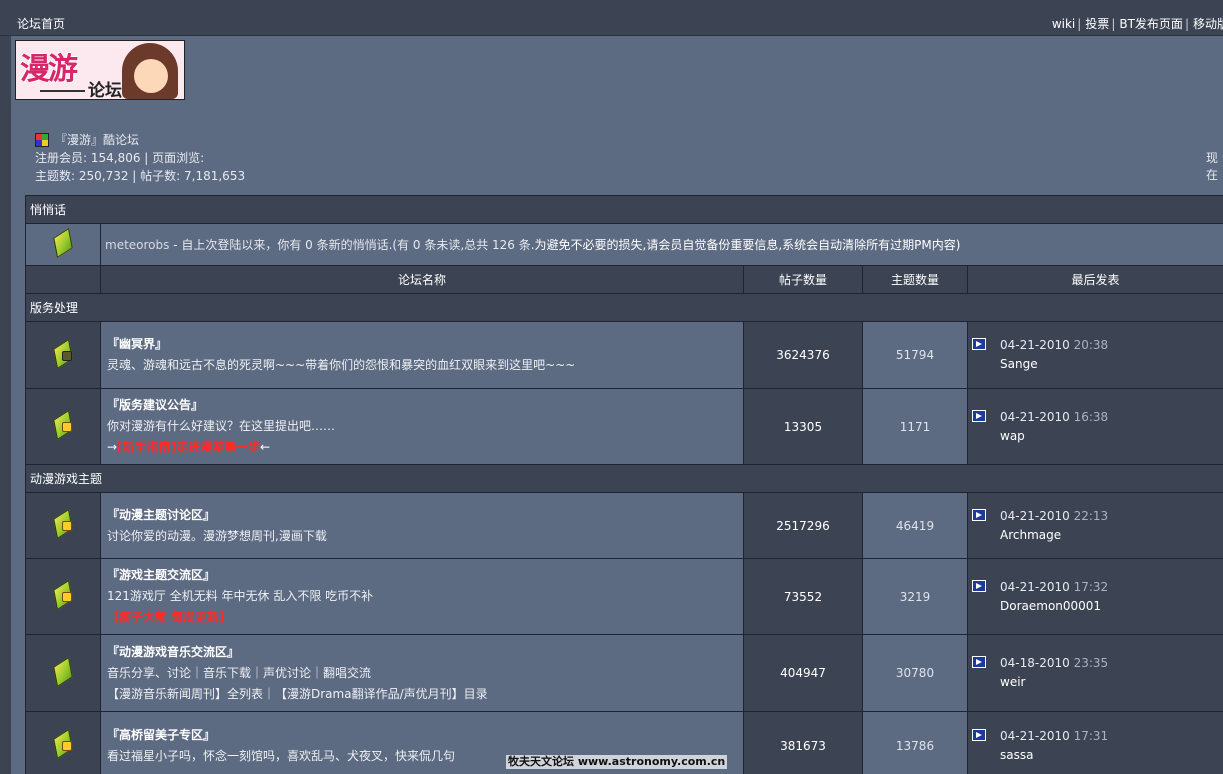  Describe the element at coordinates (422, 515) in the screenshot. I see `forum-name: 『动漫主题讨论区』` at that location.